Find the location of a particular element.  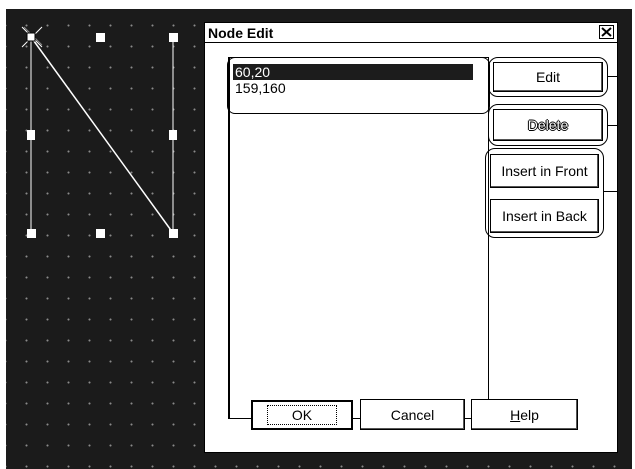

edit-leader-line is located at coordinates (612, 76).